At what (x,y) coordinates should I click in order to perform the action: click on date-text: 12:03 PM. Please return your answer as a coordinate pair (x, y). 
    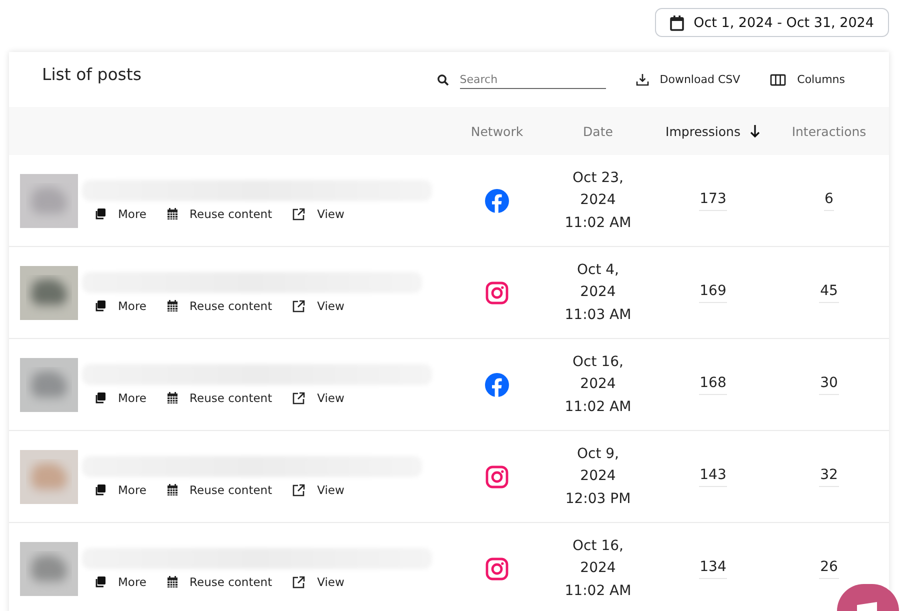
    Looking at the image, I should click on (598, 499).